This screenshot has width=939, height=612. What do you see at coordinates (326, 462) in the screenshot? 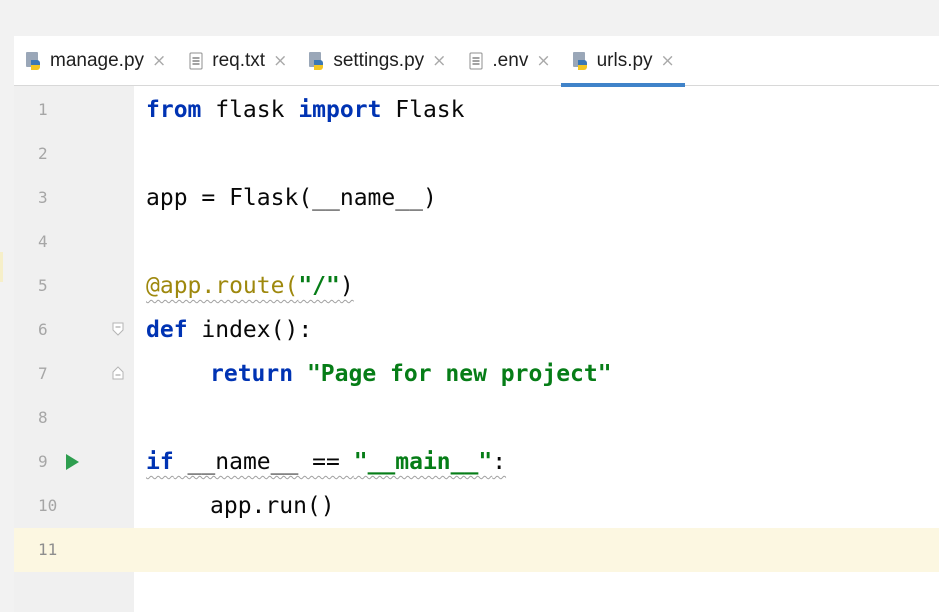
I see `code-line-9: if __name__ == "__main__":` at bounding box center [326, 462].